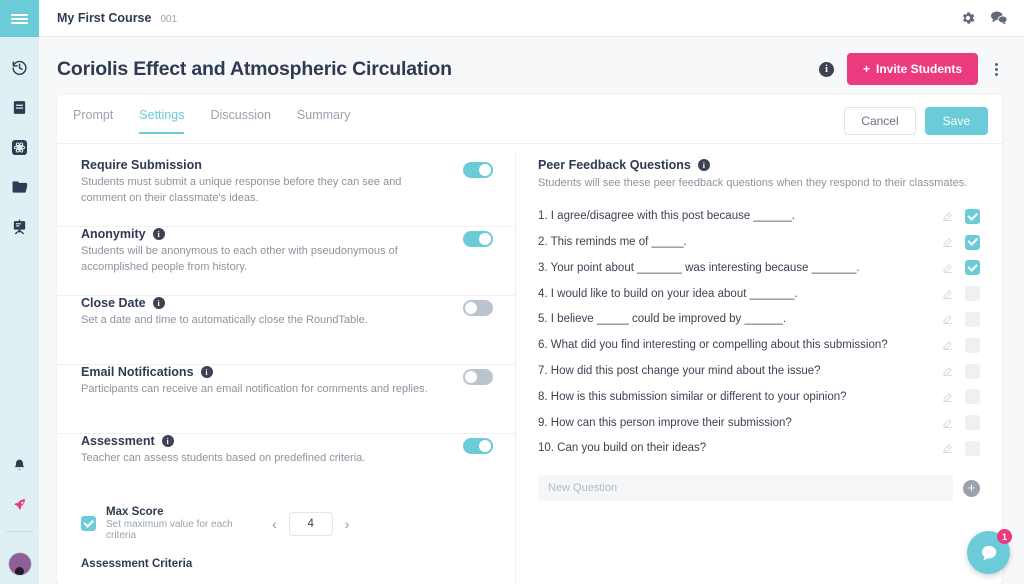  I want to click on sidebar-item-notifications, so click(19, 465).